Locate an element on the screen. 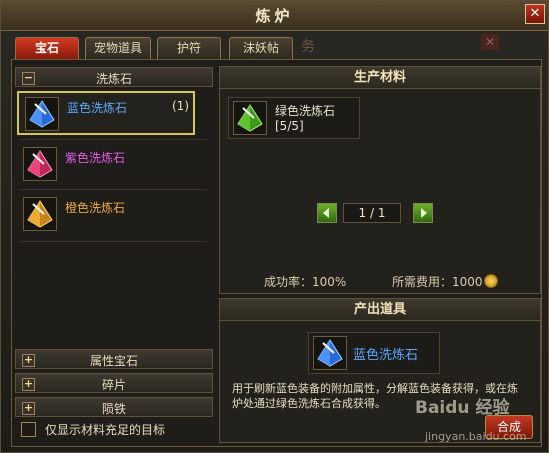 The image size is (549, 453). ghost-tab-text: 务 is located at coordinates (308, 47).